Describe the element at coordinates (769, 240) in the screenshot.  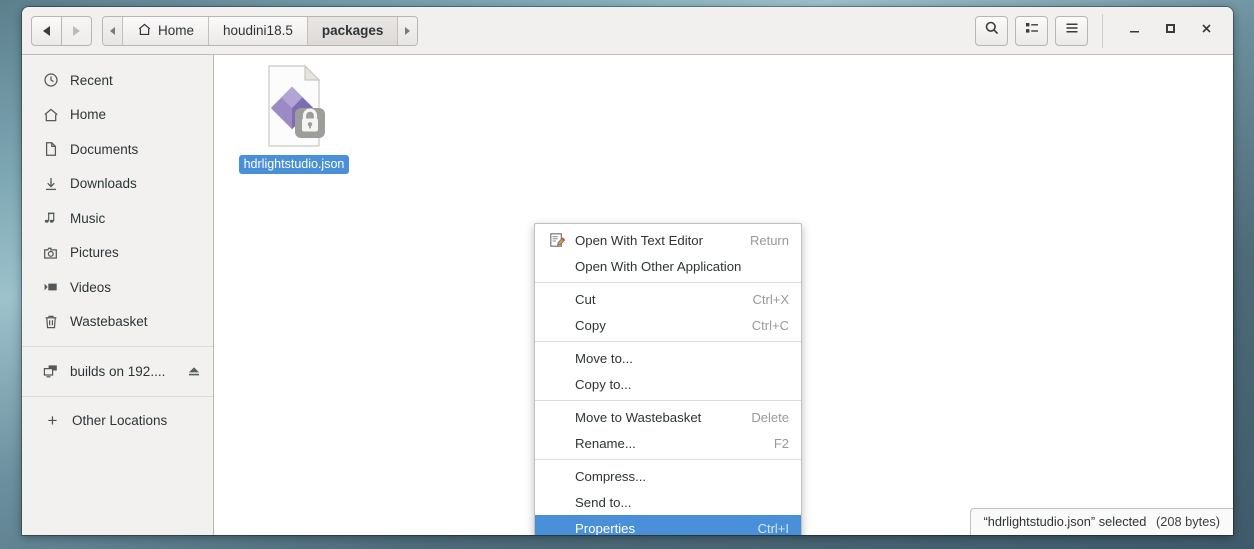
I see `menu-item-accel: Return` at that location.